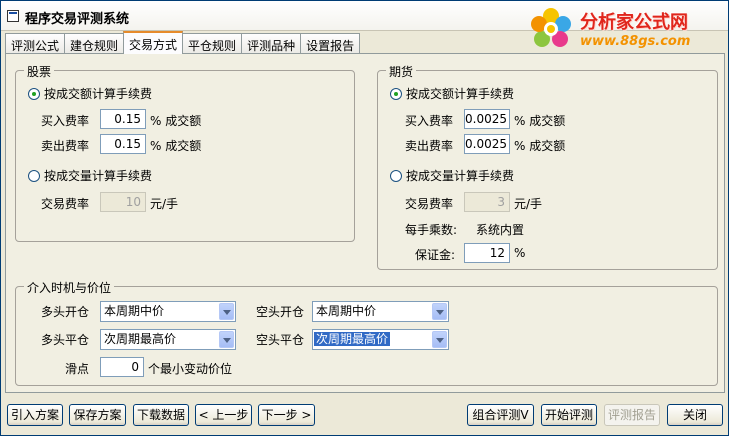  What do you see at coordinates (280, 340) in the screenshot?
I see `short-close-label: 空头平仓` at bounding box center [280, 340].